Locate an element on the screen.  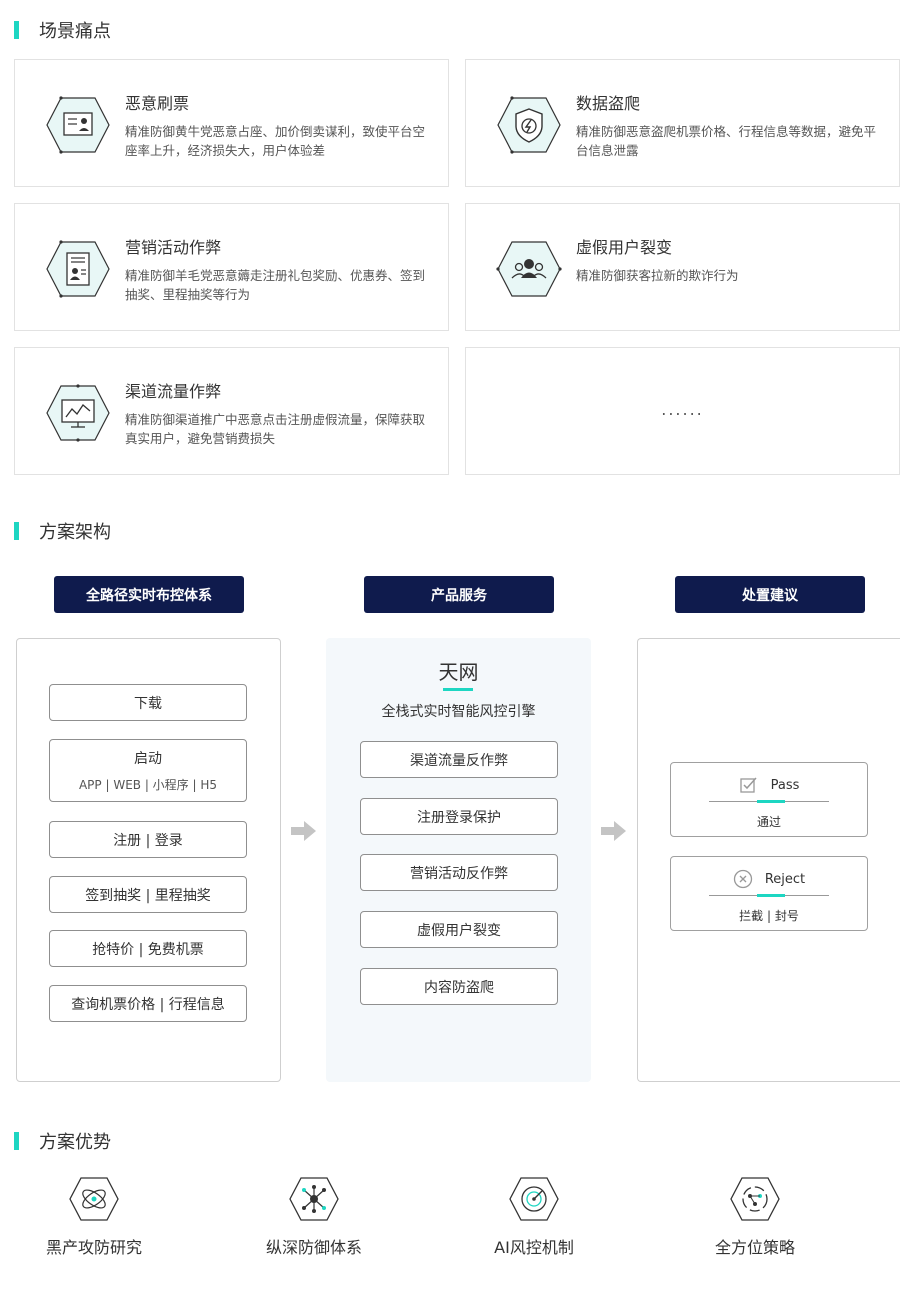
pain-card-title: 虚假用户裂变 is located at coordinates (624, 247).